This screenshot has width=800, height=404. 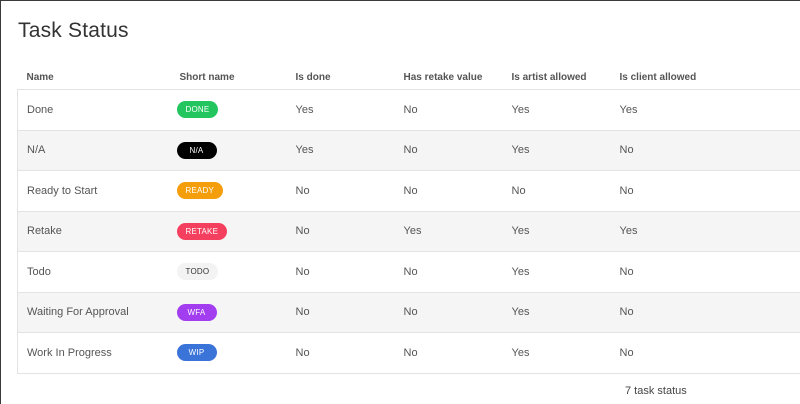 I want to click on column-header-is-client-allowed: Is client allowed, so click(x=705, y=77).